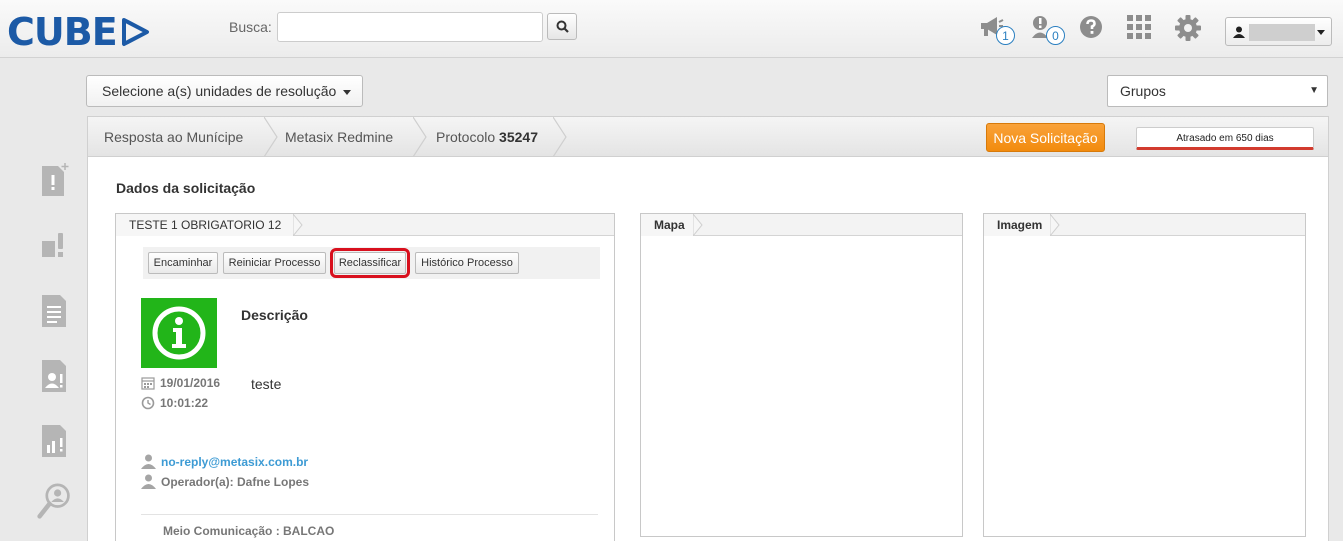 This screenshot has width=1343, height=541. What do you see at coordinates (1144, 375) in the screenshot?
I see `image-box: Imagem` at bounding box center [1144, 375].